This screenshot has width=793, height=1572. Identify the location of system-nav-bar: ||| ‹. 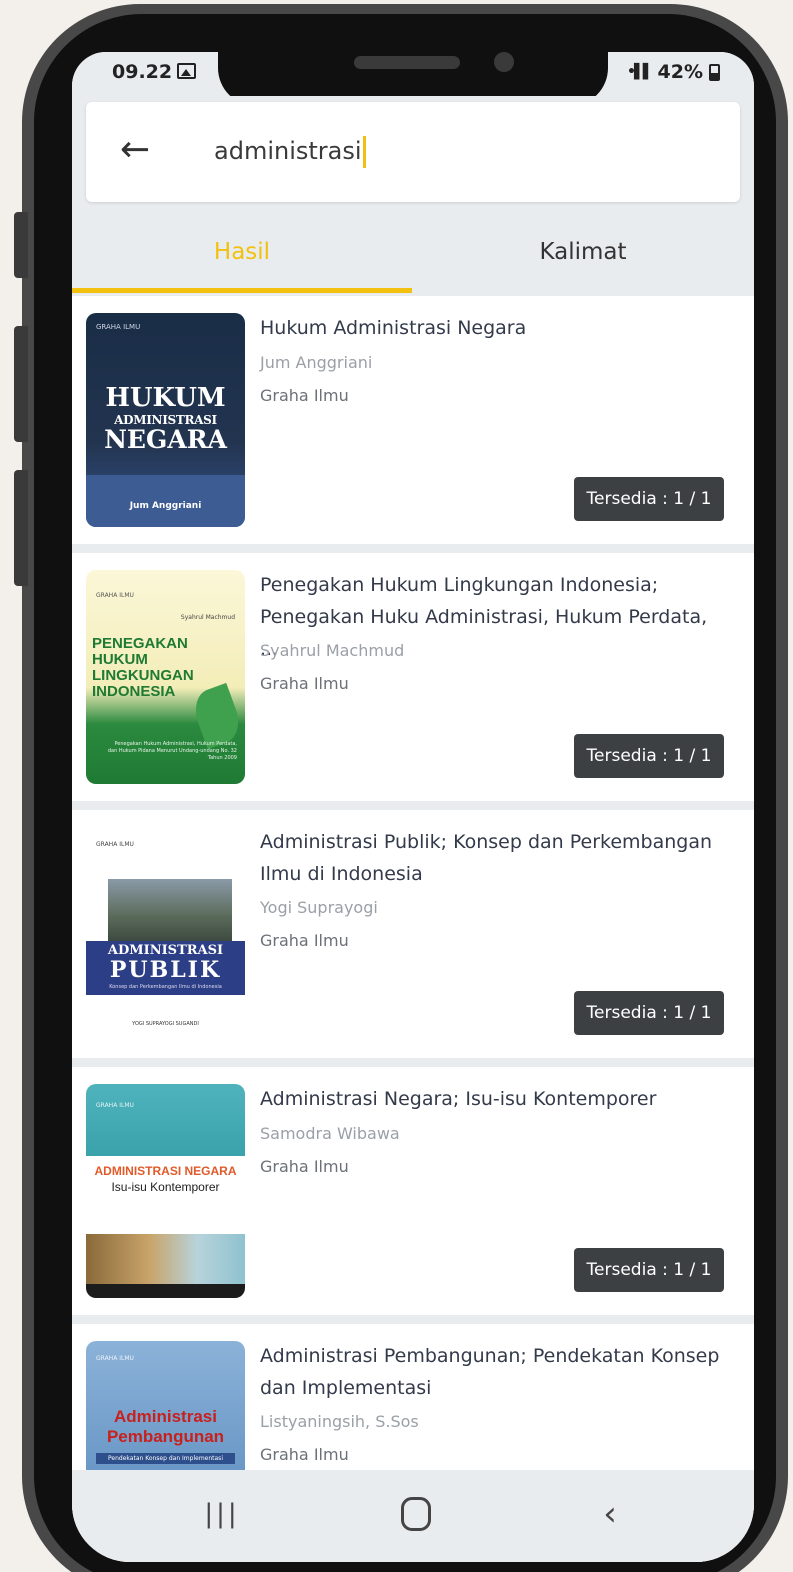
(413, 1516).